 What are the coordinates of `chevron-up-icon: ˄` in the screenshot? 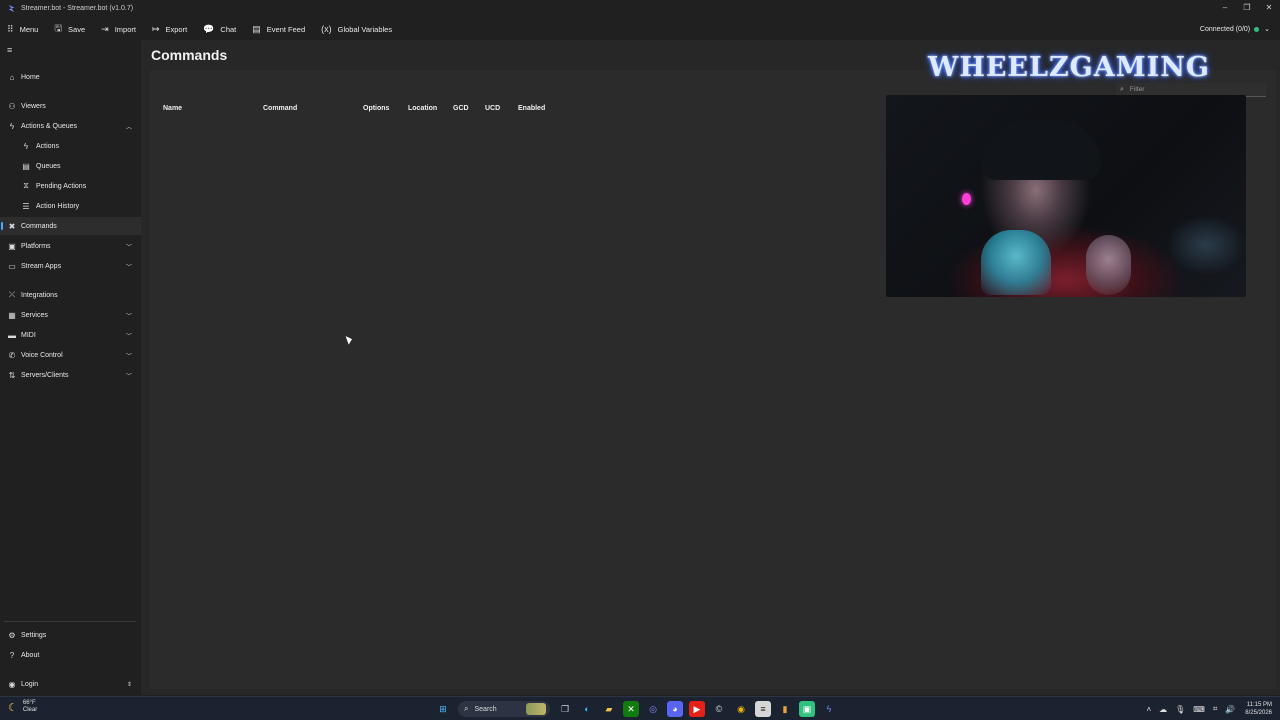 It's located at (1148, 709).